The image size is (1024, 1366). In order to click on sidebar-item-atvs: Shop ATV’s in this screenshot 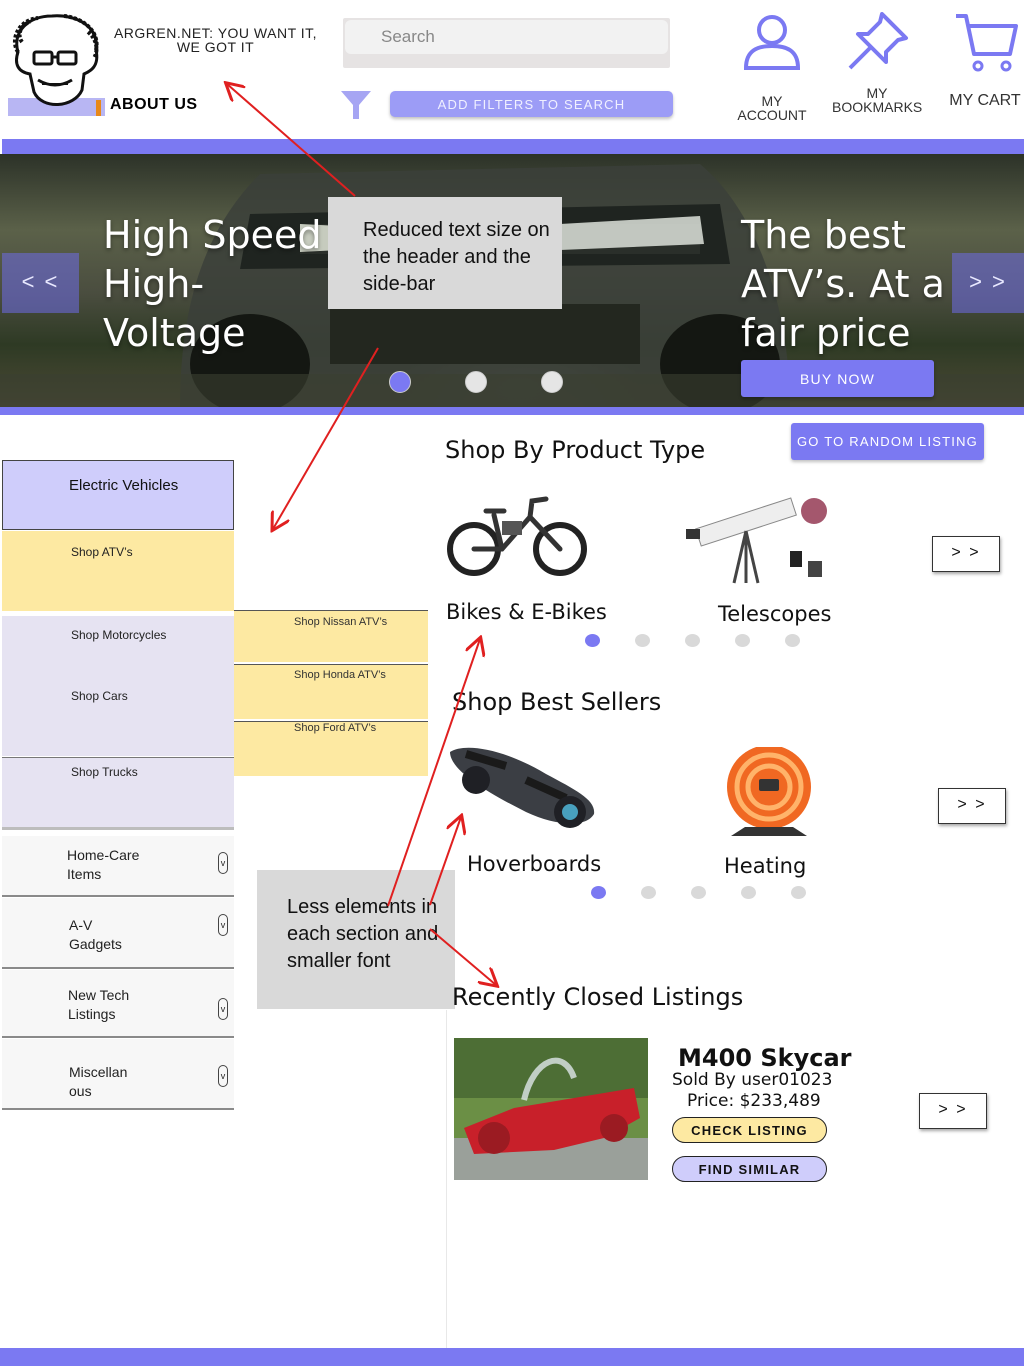, I will do `click(118, 571)`.